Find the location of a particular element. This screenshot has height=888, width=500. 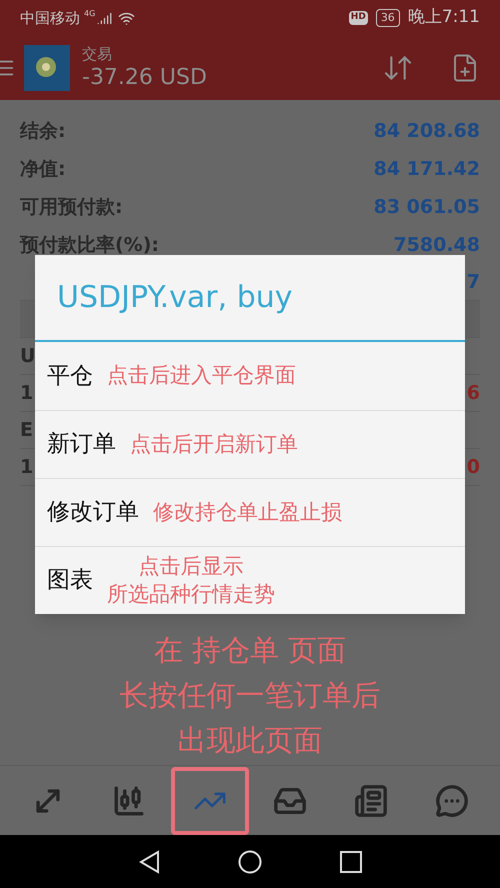

home-icon is located at coordinates (250, 862).